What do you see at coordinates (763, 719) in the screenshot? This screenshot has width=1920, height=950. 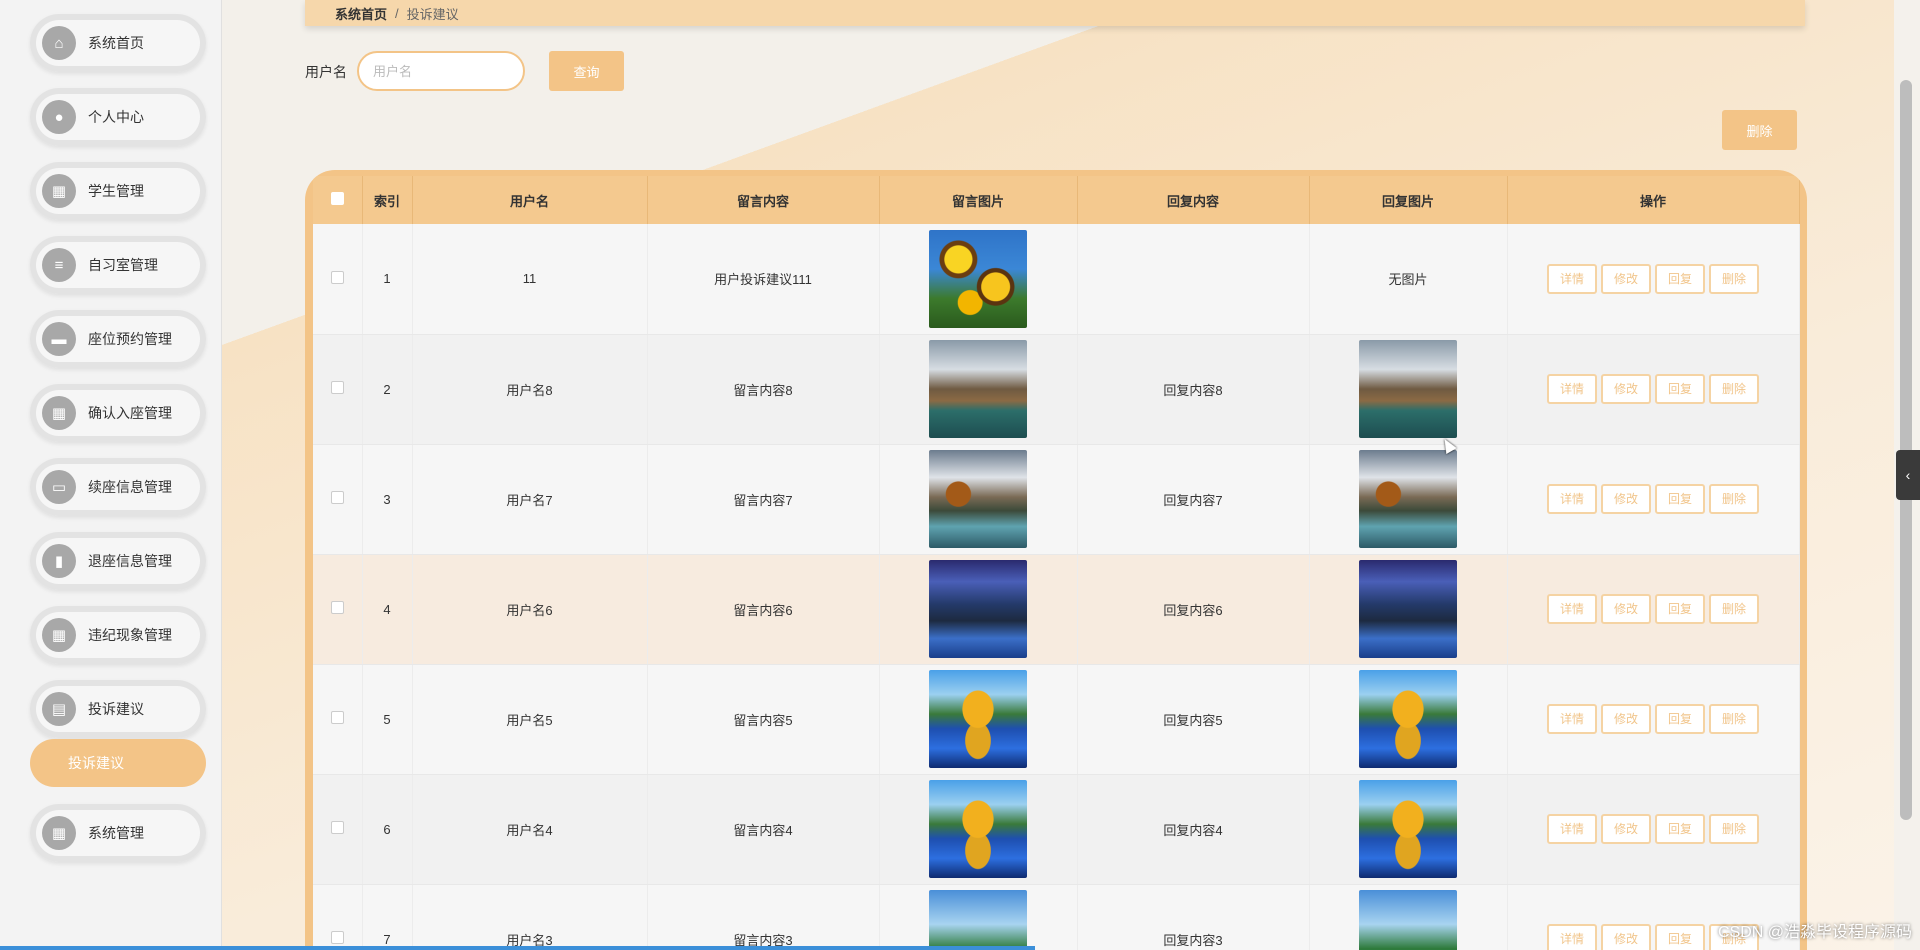 I see `cell-message: 留言内容5` at bounding box center [763, 719].